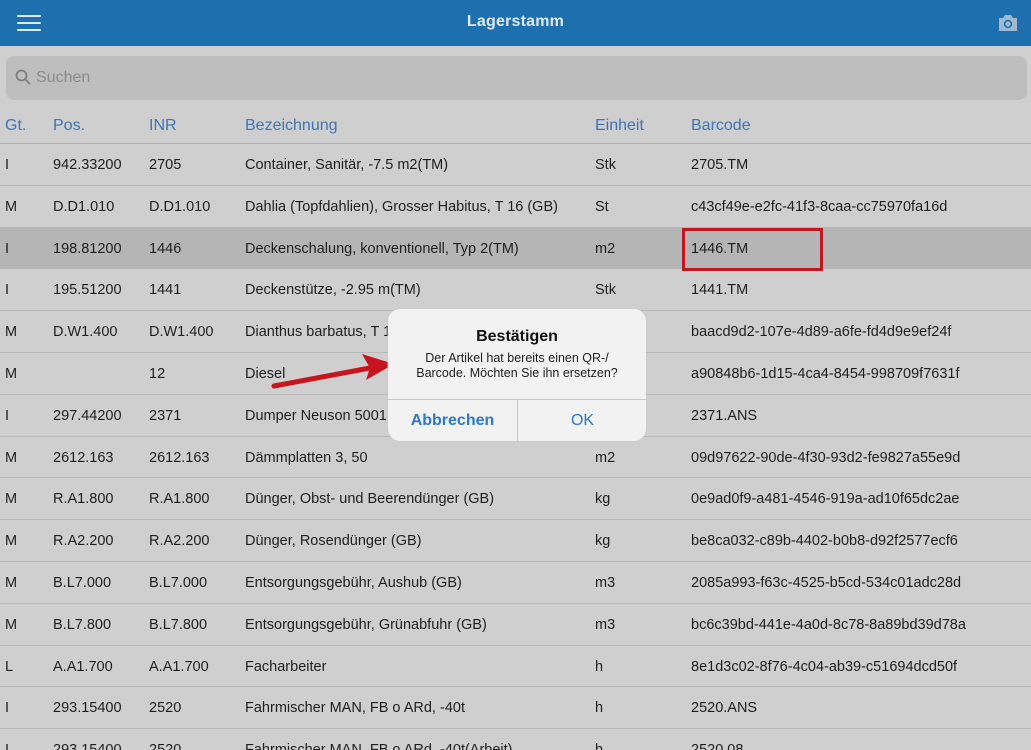 The height and width of the screenshot is (750, 1031). What do you see at coordinates (720, 248) in the screenshot?
I see `cell-barcode: 1446.TM` at bounding box center [720, 248].